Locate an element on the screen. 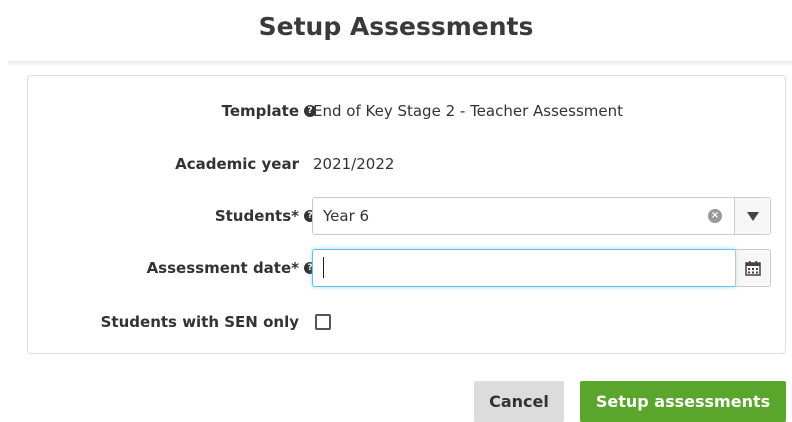 This screenshot has height=422, width=792. title-divider is located at coordinates (400, 63).